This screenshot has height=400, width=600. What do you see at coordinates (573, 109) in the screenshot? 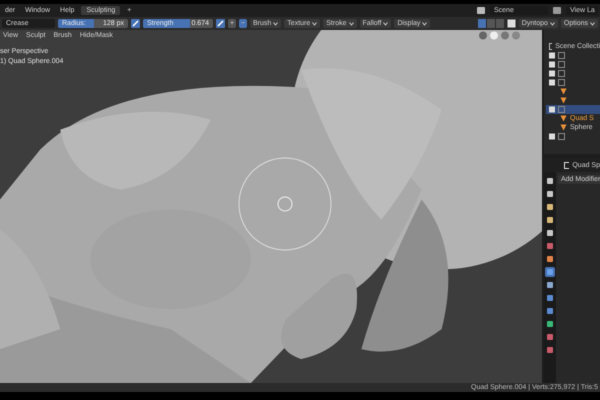
I see `outliner-row` at bounding box center [573, 109].